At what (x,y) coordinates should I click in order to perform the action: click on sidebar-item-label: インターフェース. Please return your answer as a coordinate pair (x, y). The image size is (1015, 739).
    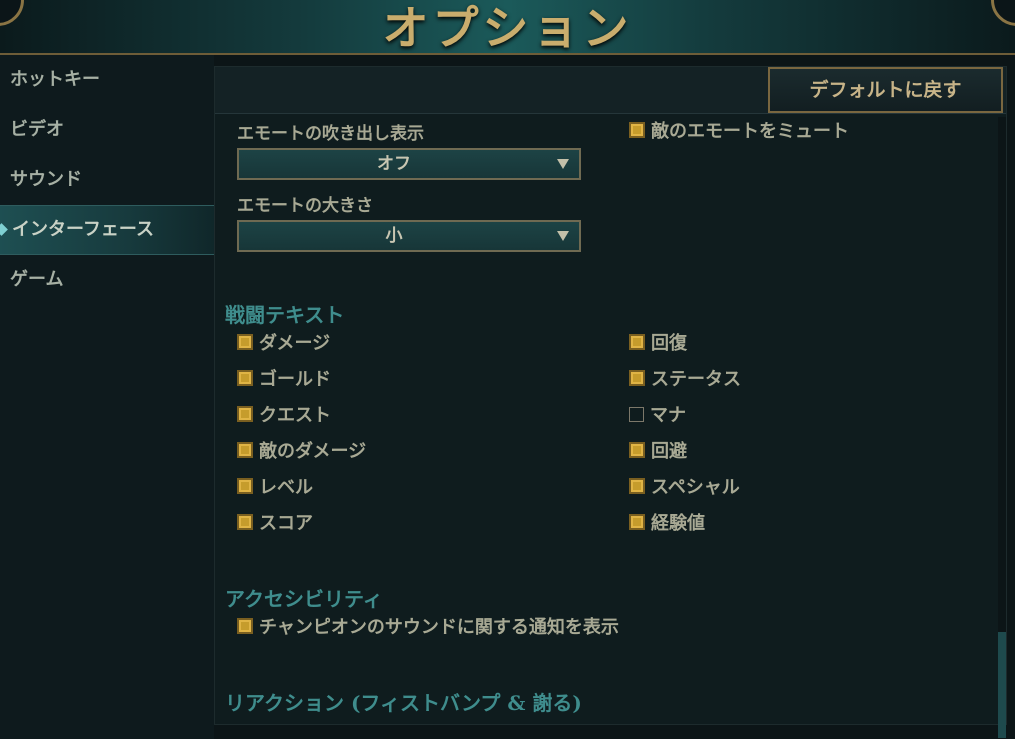
    Looking at the image, I should click on (83, 229).